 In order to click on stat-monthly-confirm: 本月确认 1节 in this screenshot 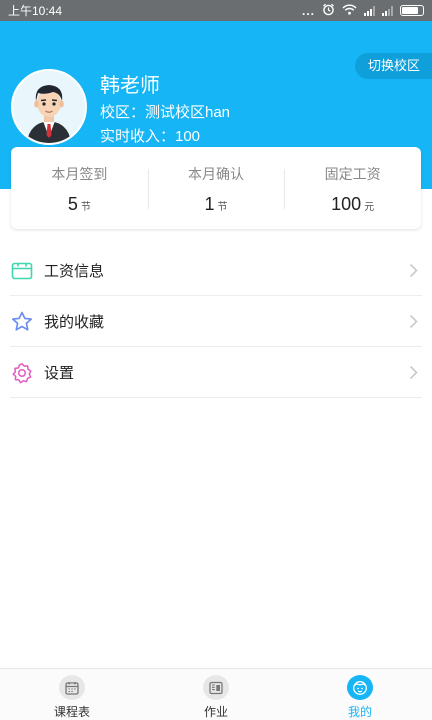, I will do `click(216, 188)`.